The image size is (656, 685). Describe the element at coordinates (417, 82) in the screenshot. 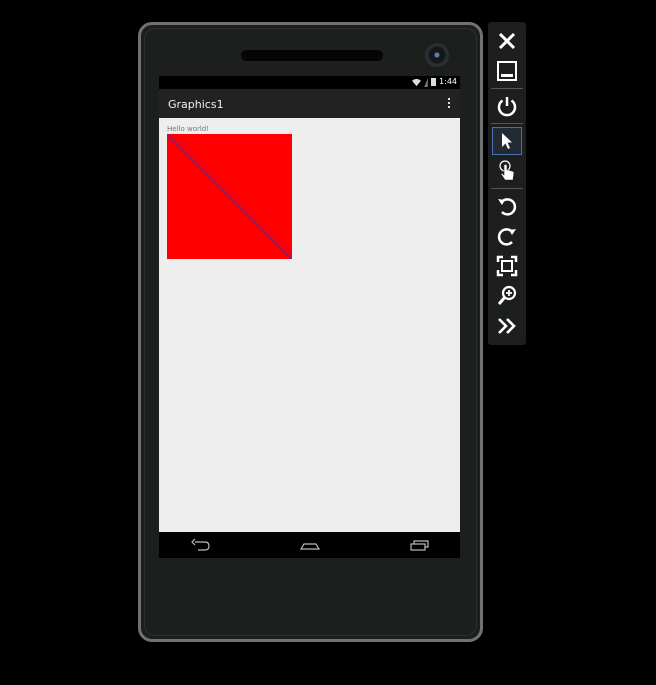

I see `wifi-icon` at that location.